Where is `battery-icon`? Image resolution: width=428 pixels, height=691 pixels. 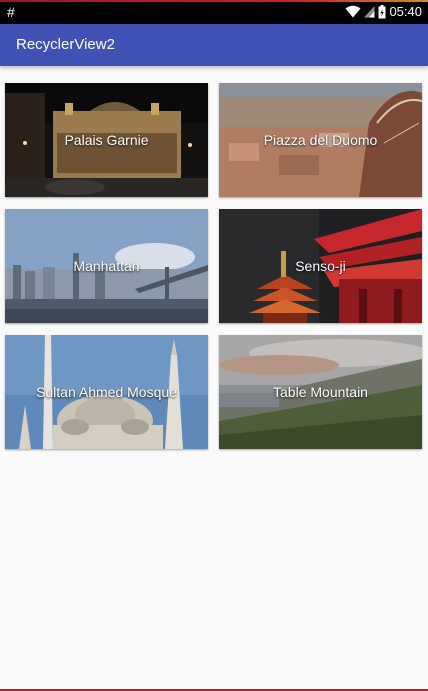
battery-icon is located at coordinates (382, 11).